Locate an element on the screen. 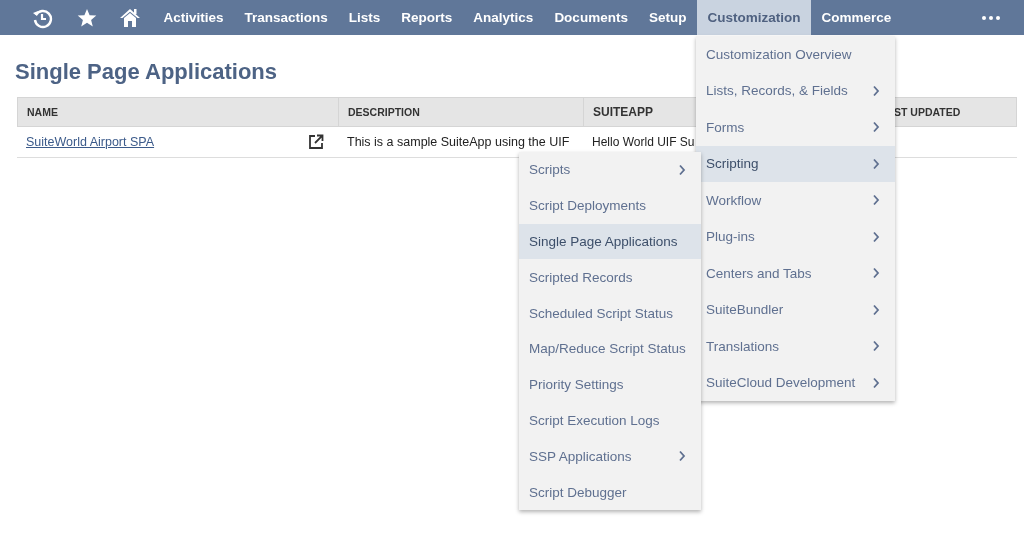 Image resolution: width=1024 pixels, height=540 pixels. nav-tab: Documents is located at coordinates (591, 17).